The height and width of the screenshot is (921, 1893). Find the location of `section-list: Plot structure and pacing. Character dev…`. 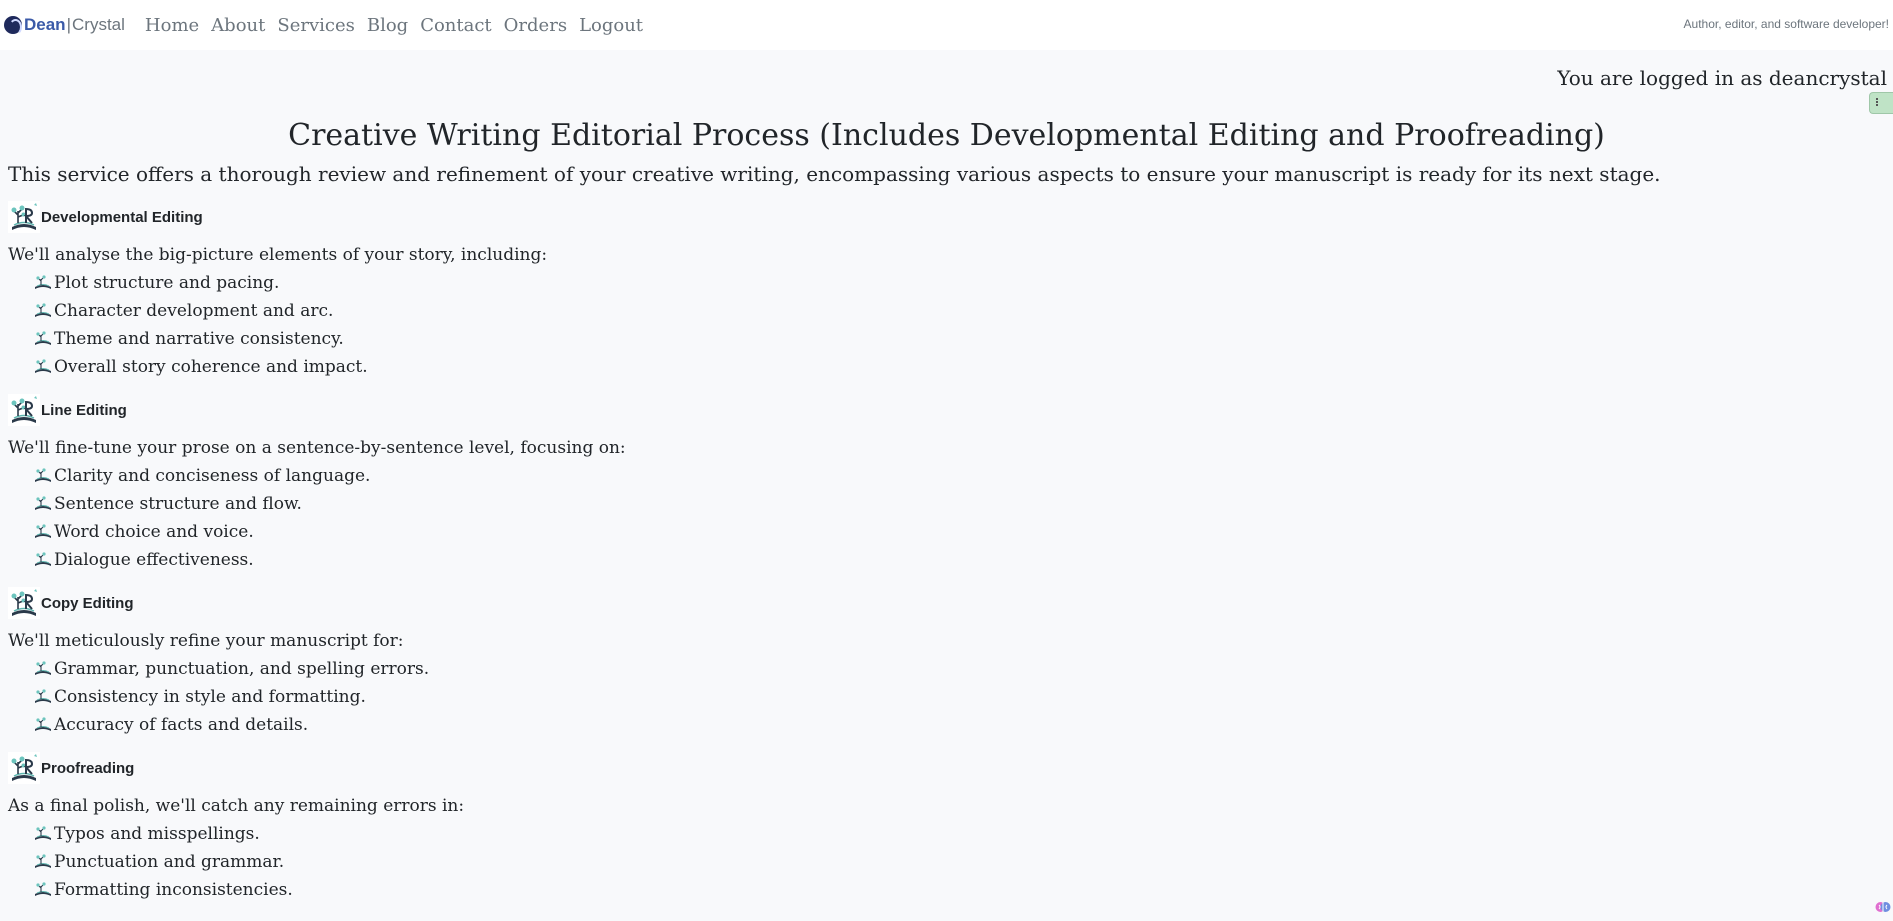

section-list: Plot structure and pacing. Character dev… is located at coordinates (946, 325).